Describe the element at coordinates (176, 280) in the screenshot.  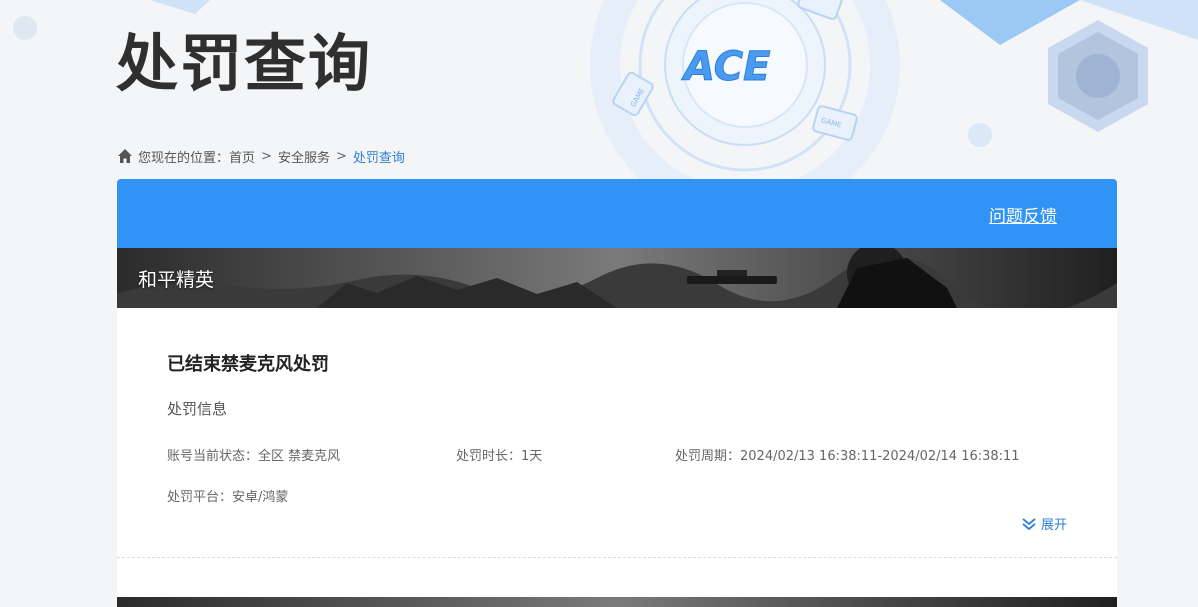
I see `game-name: 和平精英` at that location.